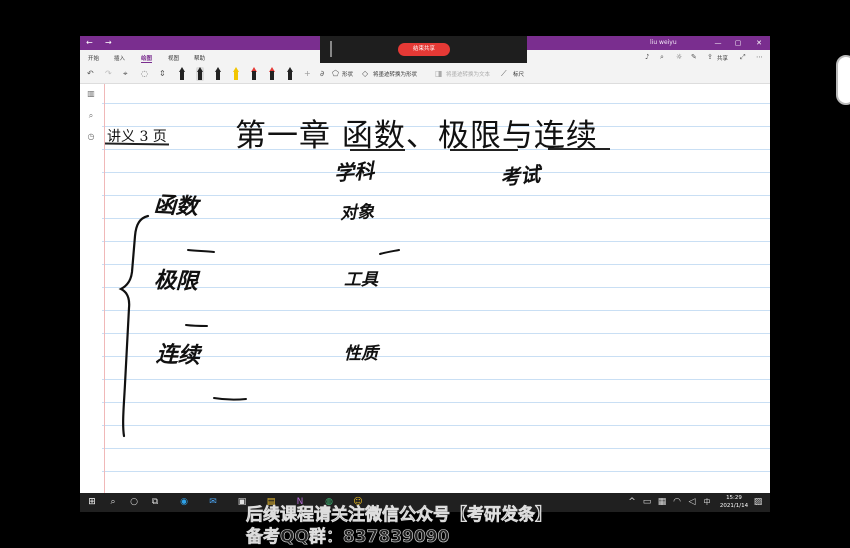  I want to click on shape-icon: ⬠, so click(335, 74).